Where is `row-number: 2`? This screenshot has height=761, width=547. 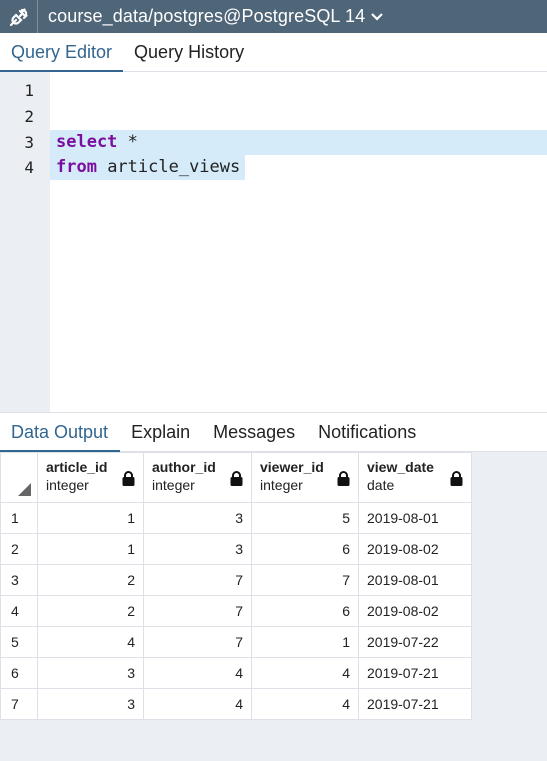 row-number: 2 is located at coordinates (19, 549).